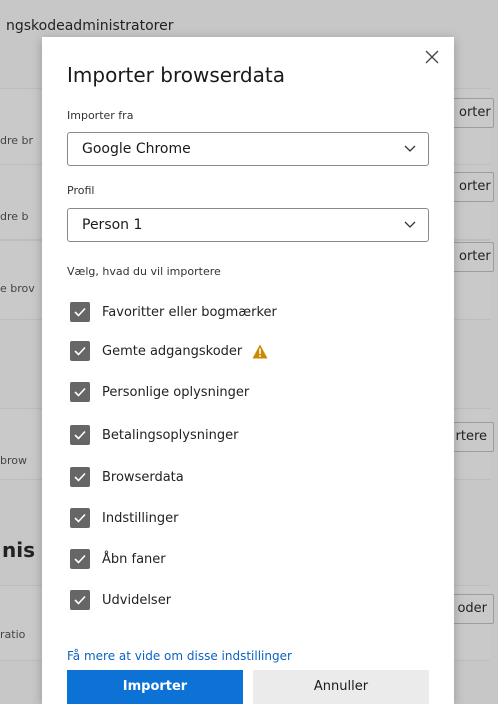 The image size is (498, 704). I want to click on profile-dropdown: Person 1, so click(248, 225).